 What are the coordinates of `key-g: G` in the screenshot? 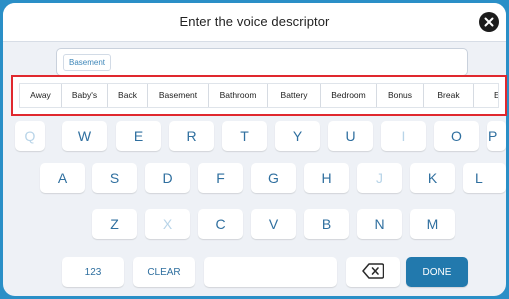 It's located at (273, 178).